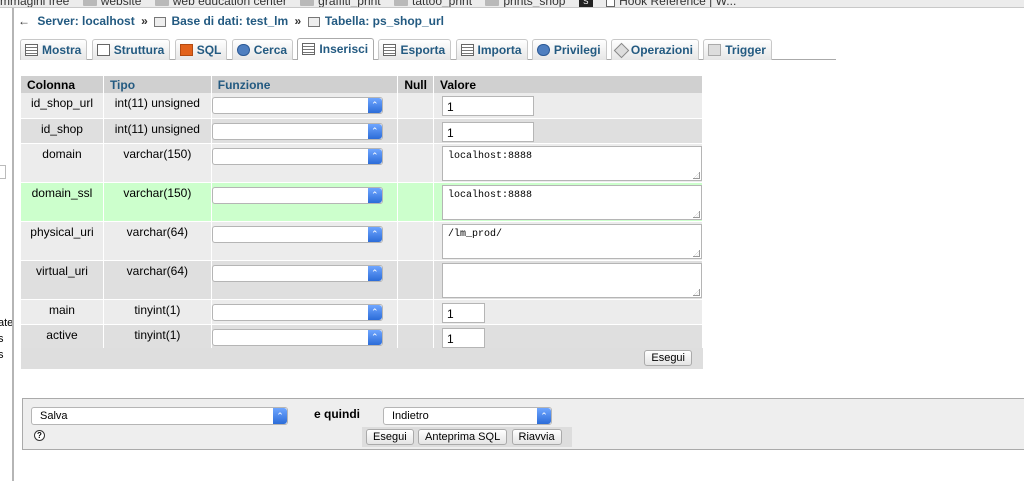 This screenshot has height=481, width=1024. What do you see at coordinates (34, 3) in the screenshot?
I see `bookmark-item: mmagini free` at bounding box center [34, 3].